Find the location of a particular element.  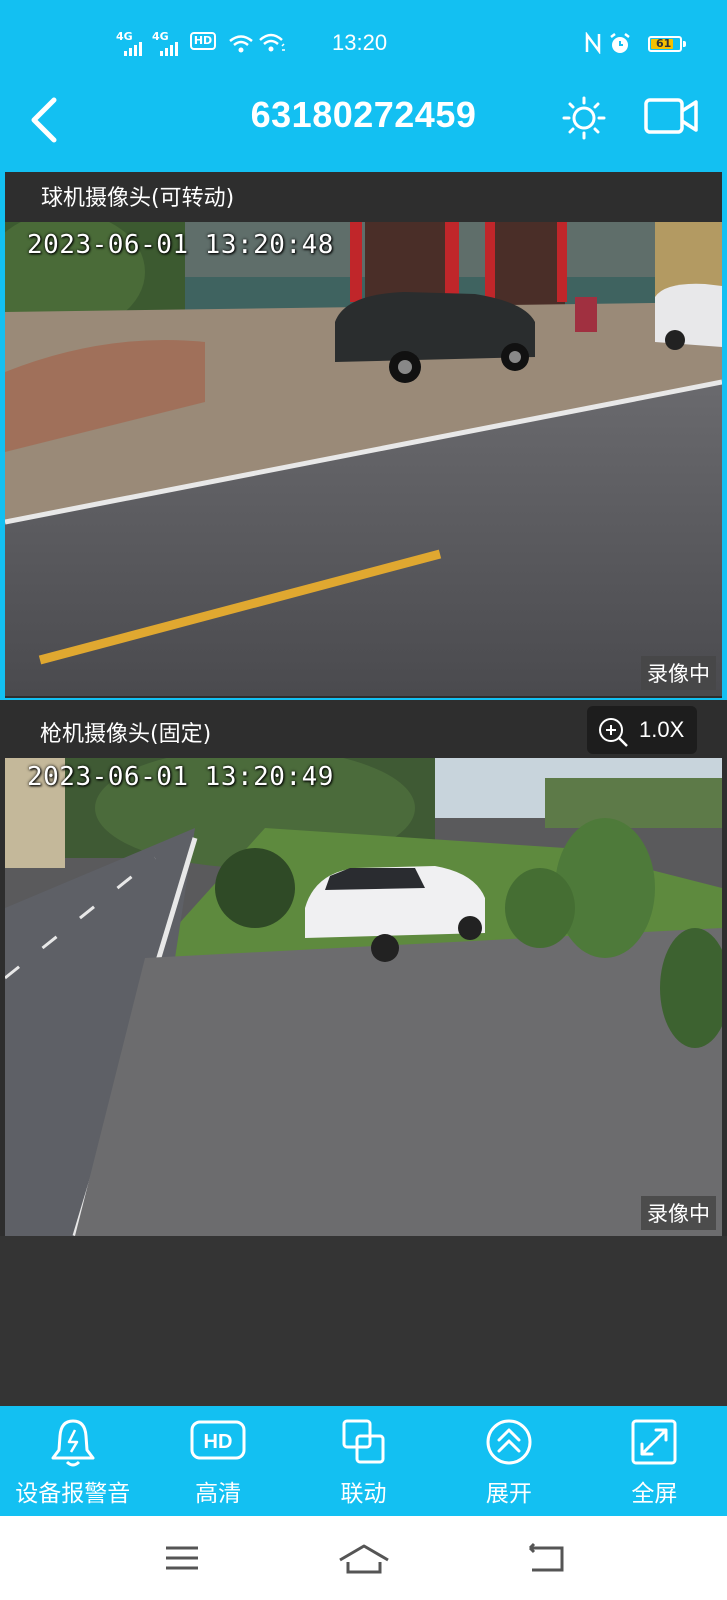

fullscreen-label: 全屏 is located at coordinates (654, 1494).